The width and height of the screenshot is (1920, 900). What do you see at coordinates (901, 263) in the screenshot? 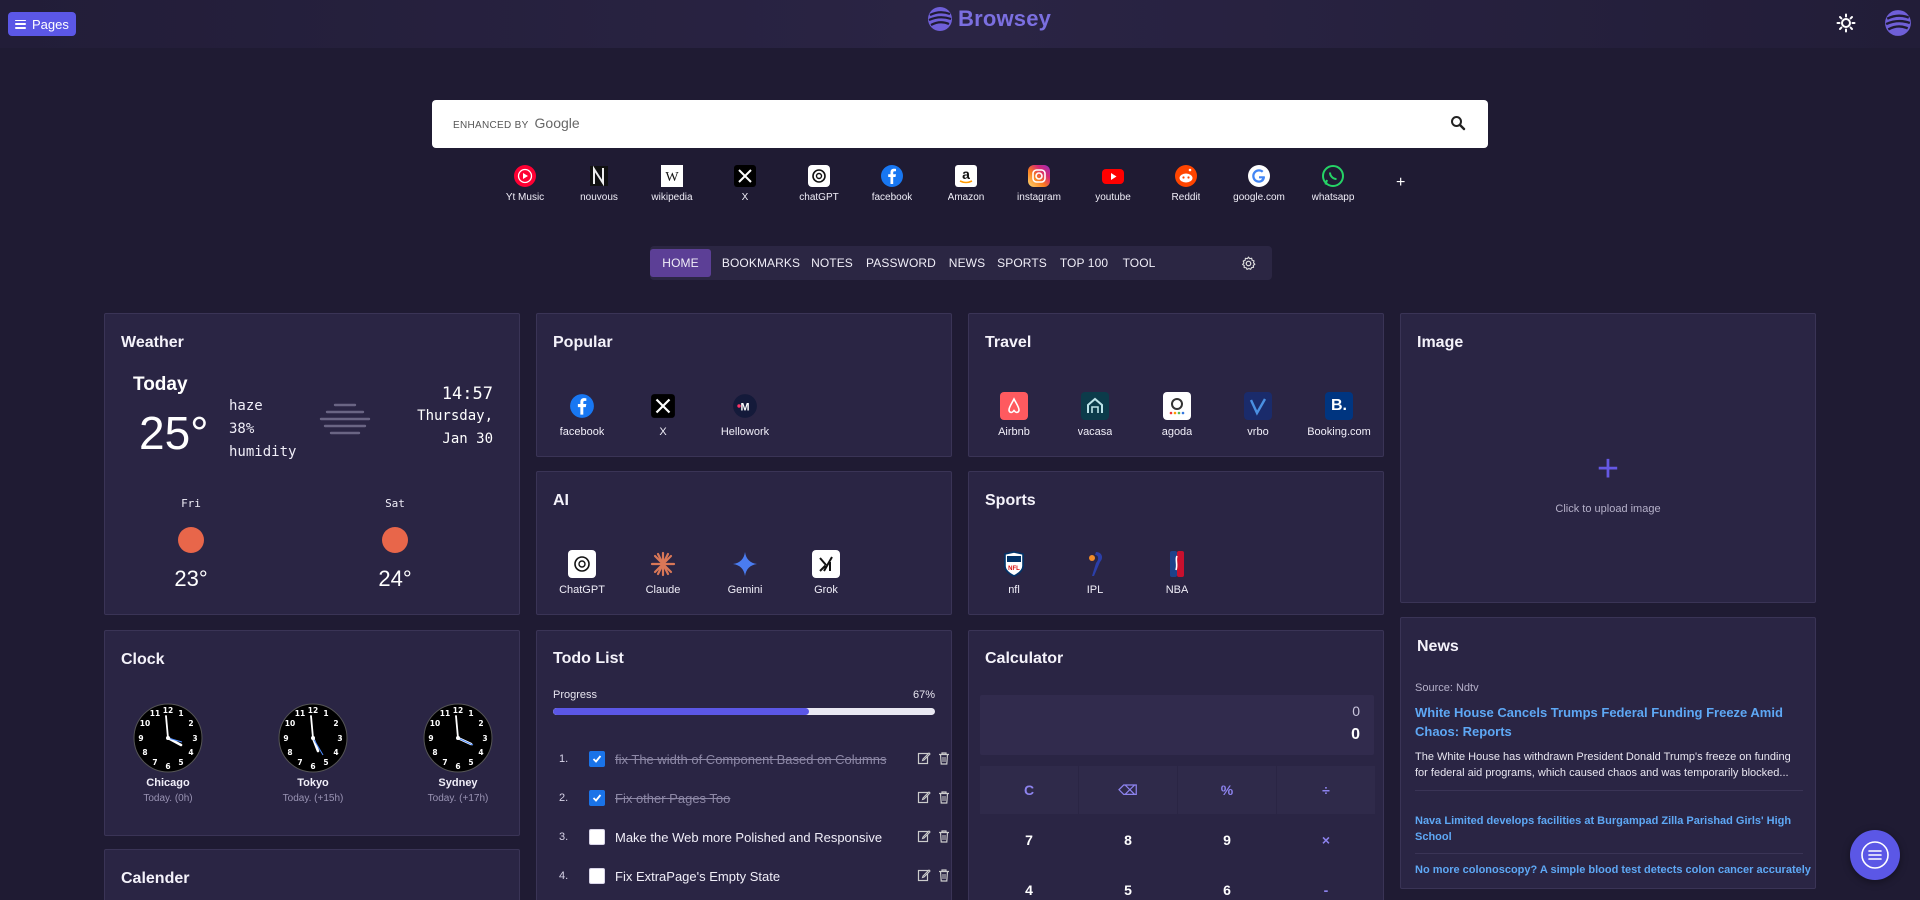
I see `tab-password: PASSWORD` at bounding box center [901, 263].